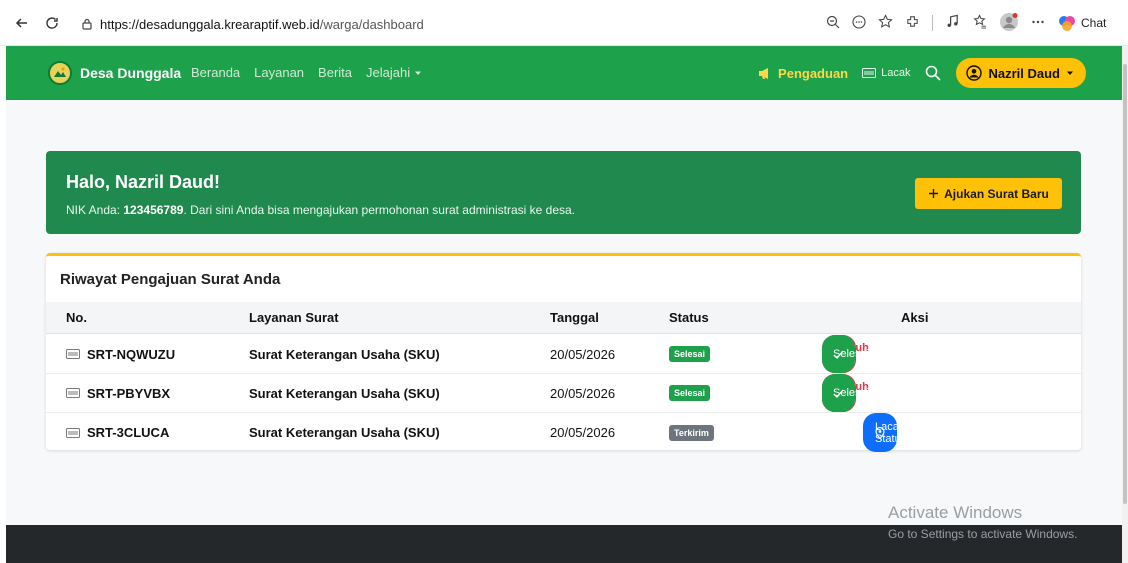  What do you see at coordinates (574, 317) in the screenshot?
I see `col-header-date: Tanggal` at bounding box center [574, 317].